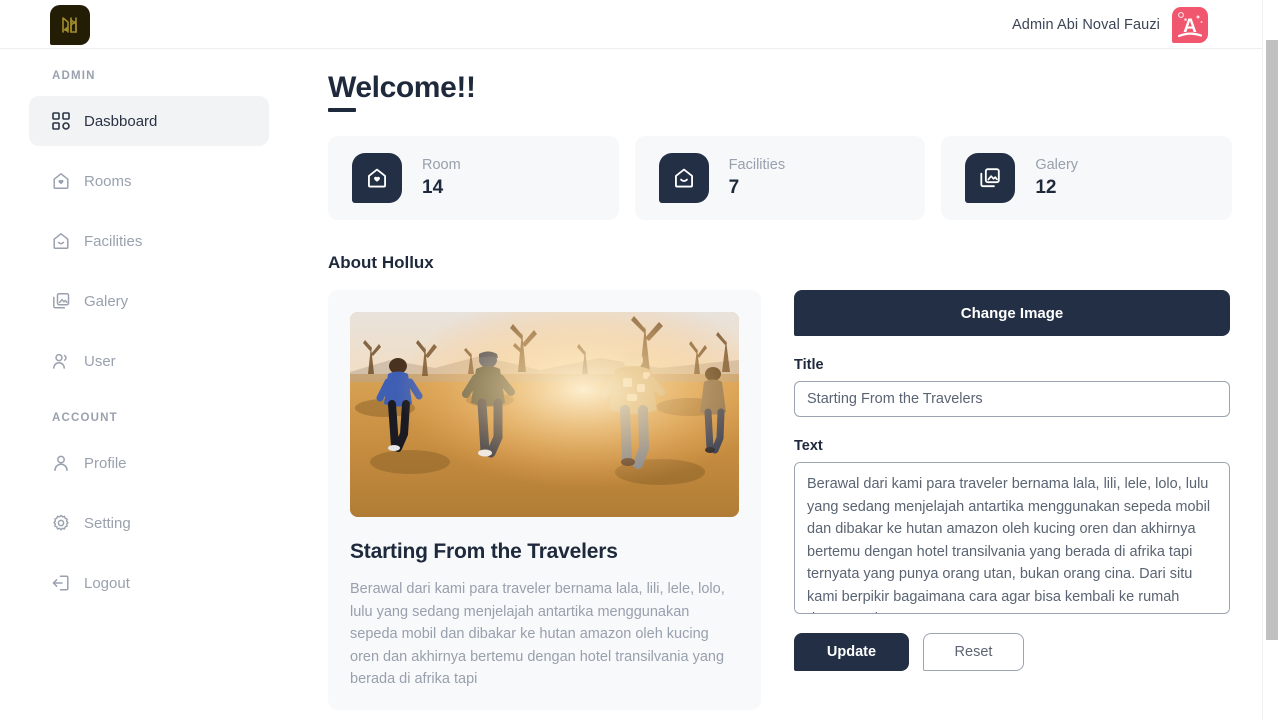  I want to click on sidebar-item-label: Facilities, so click(113, 241).